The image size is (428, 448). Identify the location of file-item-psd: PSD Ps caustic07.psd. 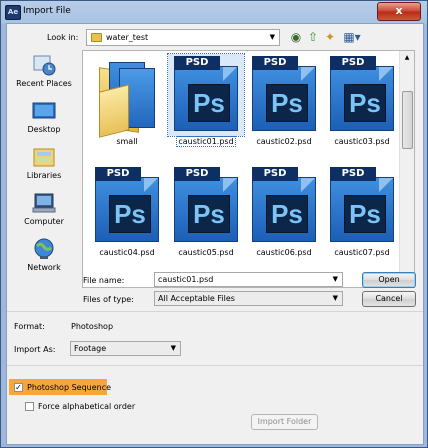
(362, 211).